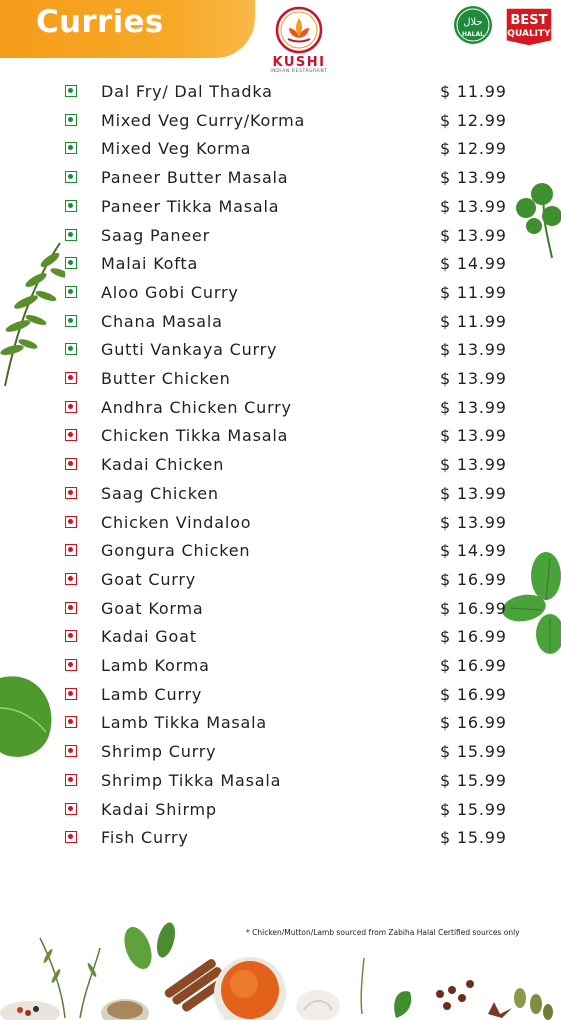  I want to click on lotus-logo-icon, so click(299, 30).